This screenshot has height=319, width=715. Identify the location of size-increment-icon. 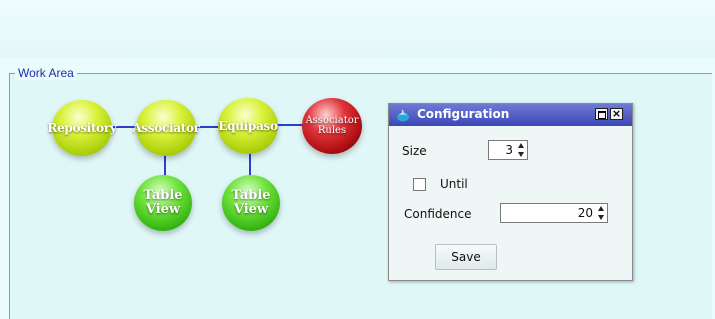
(521, 145).